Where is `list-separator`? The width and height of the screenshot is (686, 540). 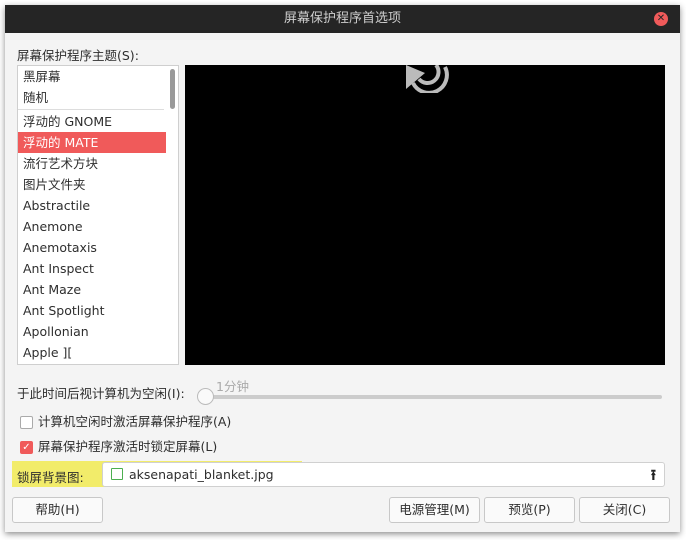 list-separator is located at coordinates (91, 109).